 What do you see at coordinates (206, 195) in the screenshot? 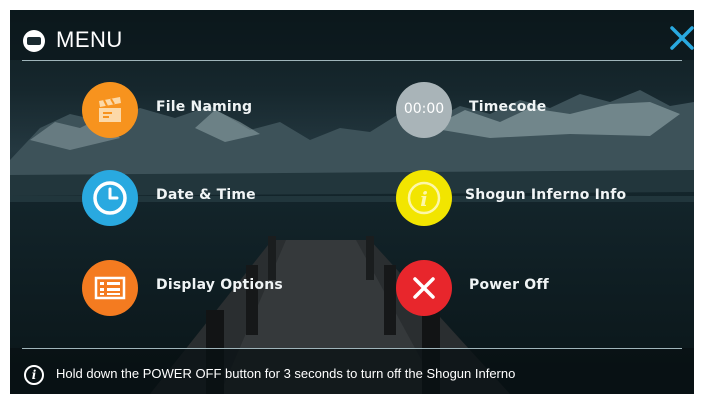
I see `menu-item-label: Date & Time` at bounding box center [206, 195].